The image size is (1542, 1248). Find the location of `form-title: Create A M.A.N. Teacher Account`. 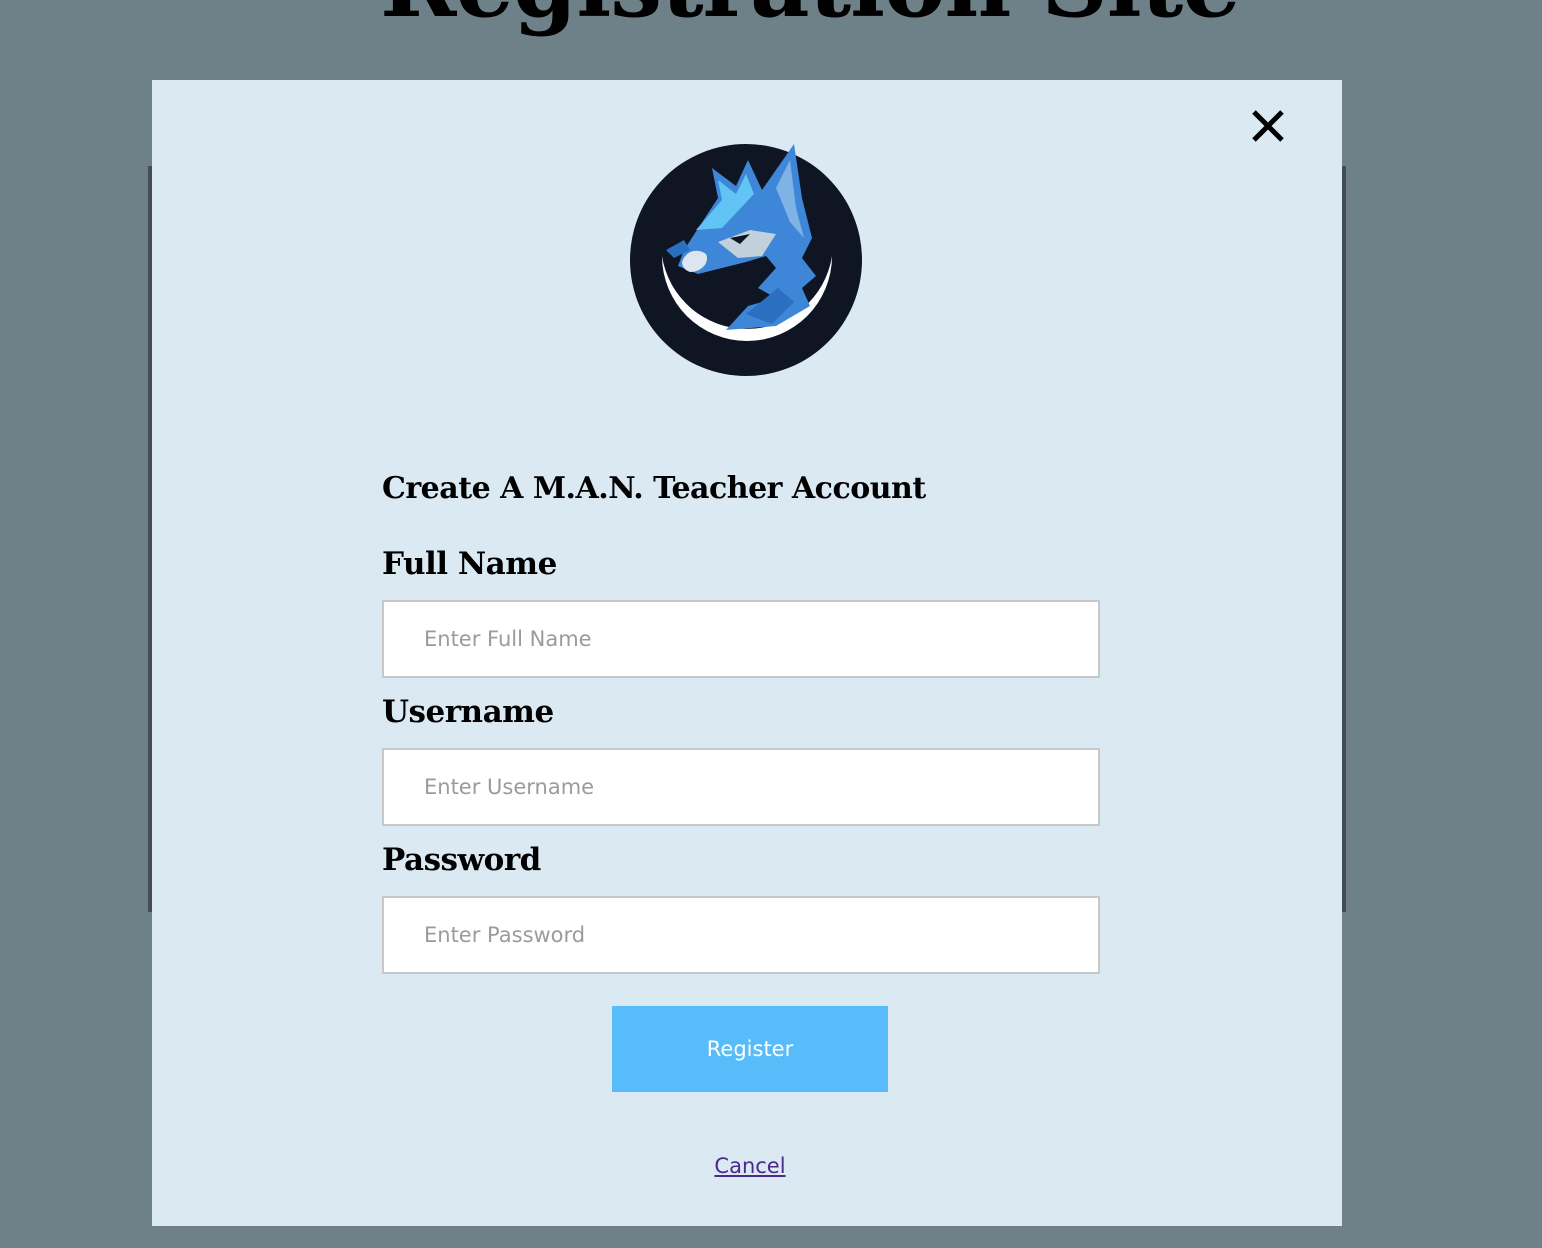

form-title: Create A M.A.N. Teacher Account is located at coordinates (654, 488).